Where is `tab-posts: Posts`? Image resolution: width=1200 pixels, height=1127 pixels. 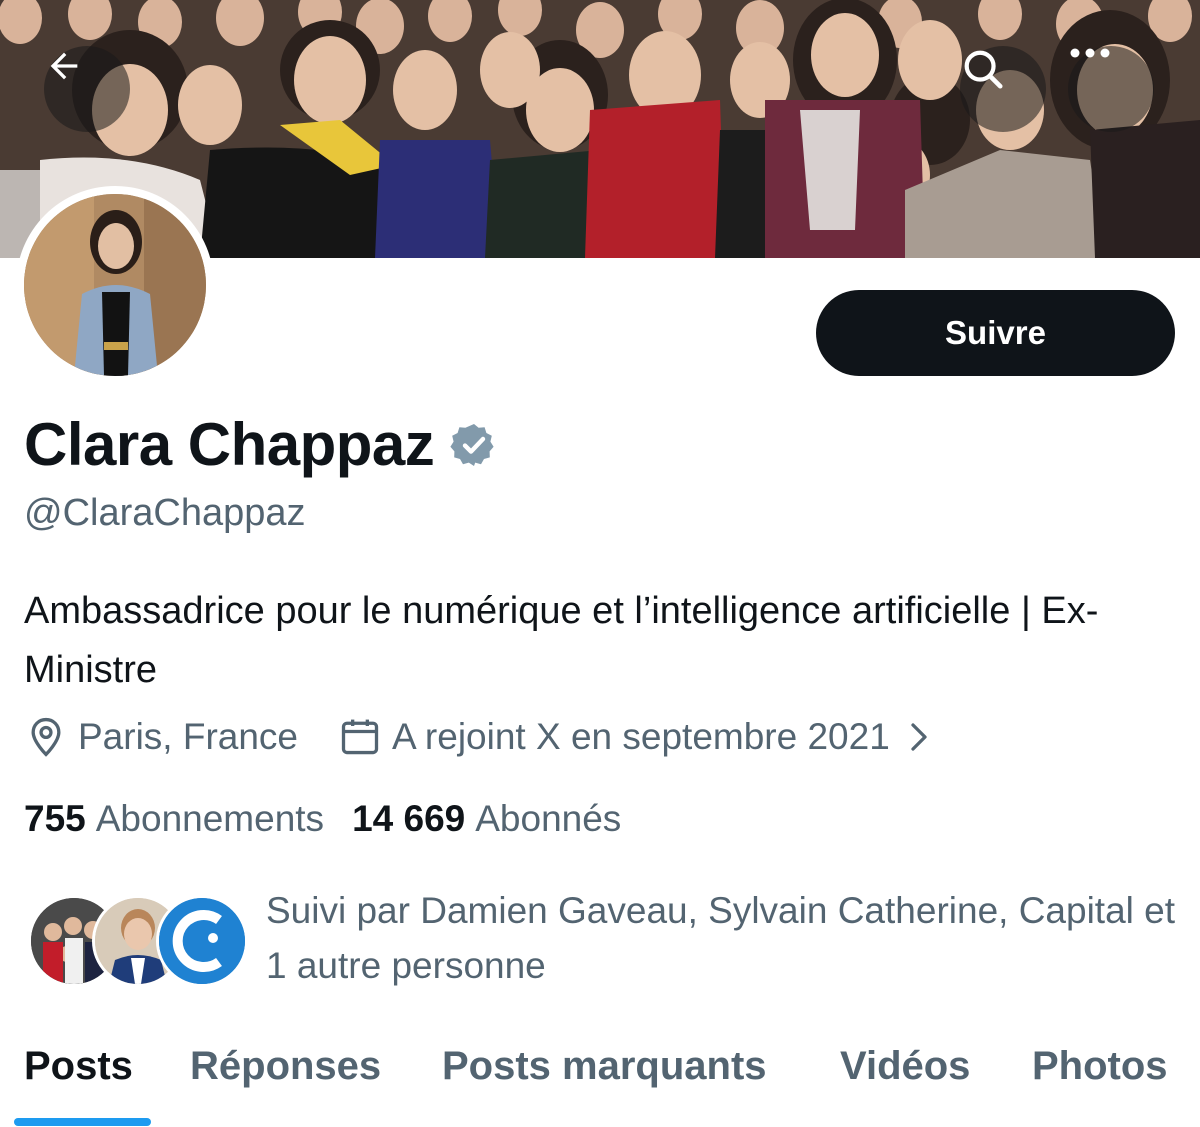
tab-posts: Posts is located at coordinates (78, 1066).